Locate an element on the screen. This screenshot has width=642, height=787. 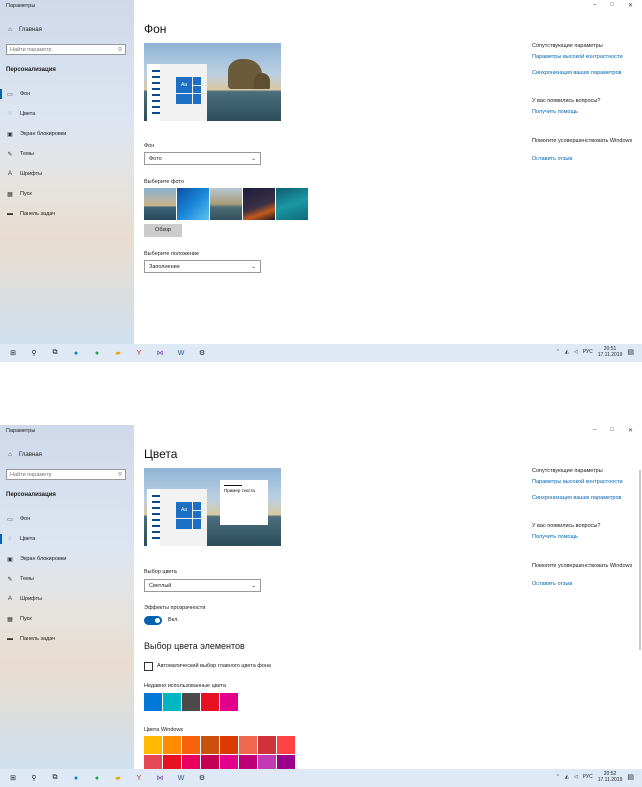
colors-preview: Aa Пример текста is located at coordinates (212, 507).